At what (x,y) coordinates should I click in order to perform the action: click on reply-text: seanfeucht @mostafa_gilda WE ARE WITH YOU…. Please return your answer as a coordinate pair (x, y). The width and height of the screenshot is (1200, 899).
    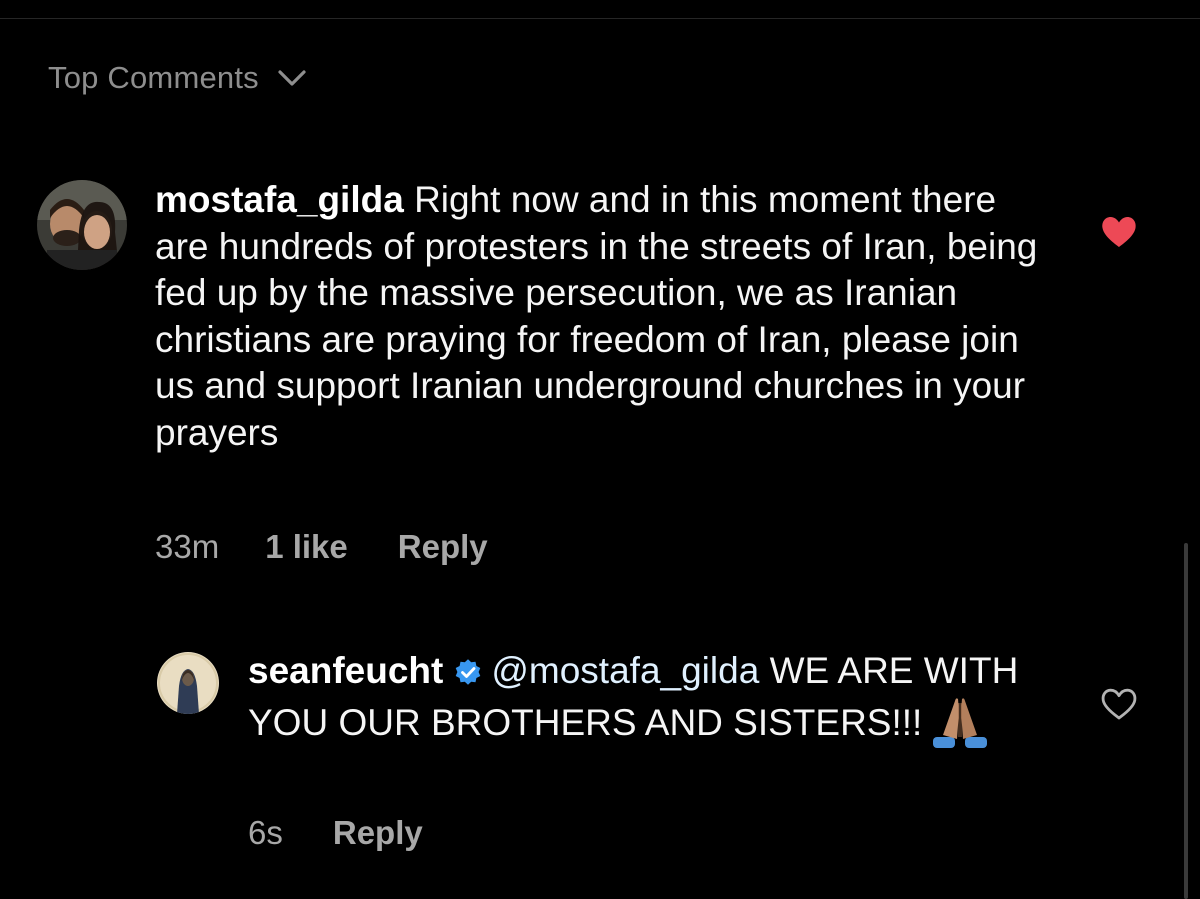
    Looking at the image, I should click on (658, 698).